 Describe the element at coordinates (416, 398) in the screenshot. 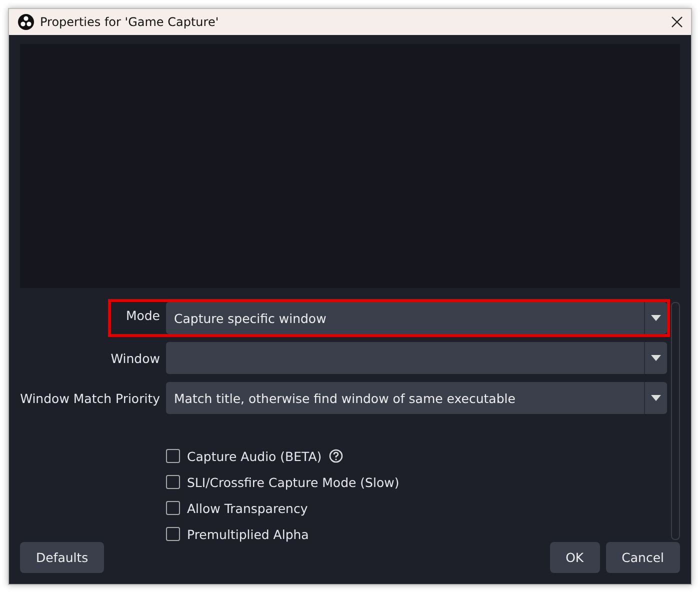

I see `dropdown: Match title, otherwise find window of same executable` at that location.